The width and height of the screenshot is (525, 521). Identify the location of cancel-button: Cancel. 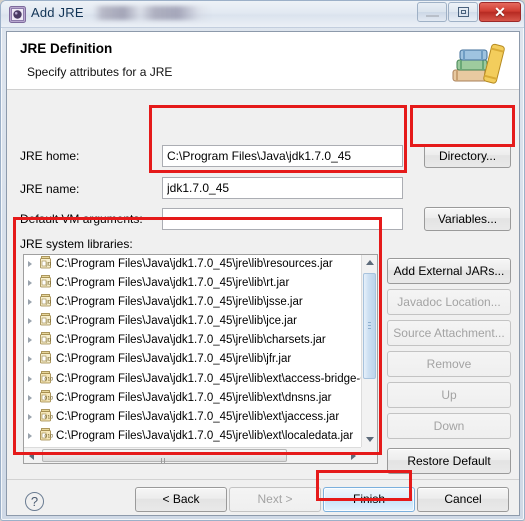
(463, 499).